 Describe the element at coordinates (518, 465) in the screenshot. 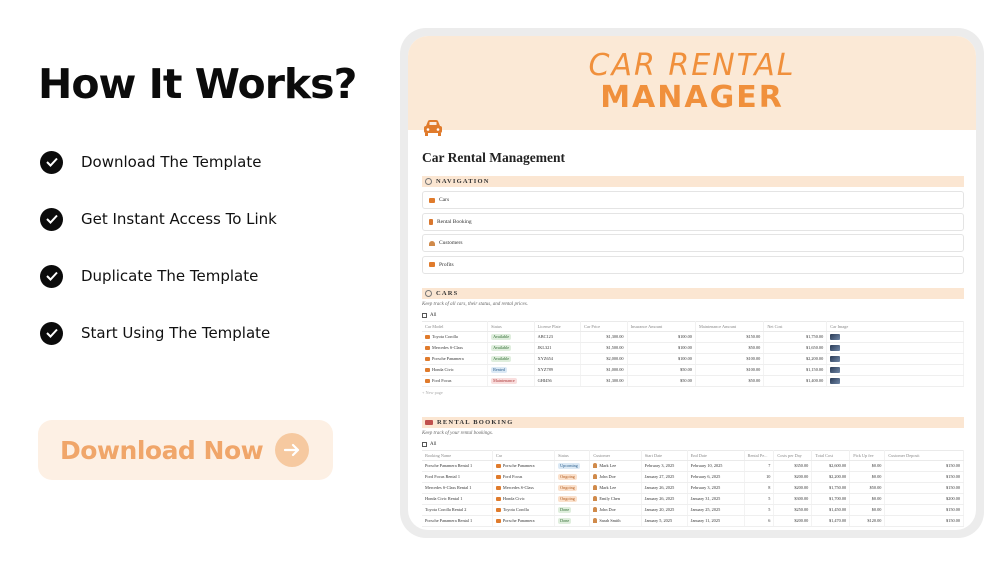

I see `car-name: Porsche Panamera` at that location.